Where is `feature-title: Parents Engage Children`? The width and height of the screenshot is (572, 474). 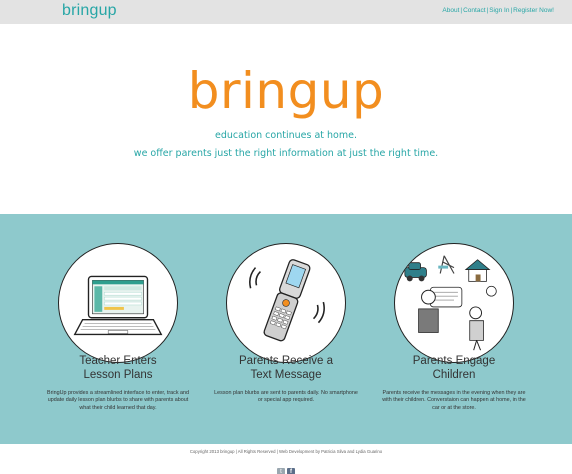
feature-title: Parents Engage Children is located at coordinates (454, 368).